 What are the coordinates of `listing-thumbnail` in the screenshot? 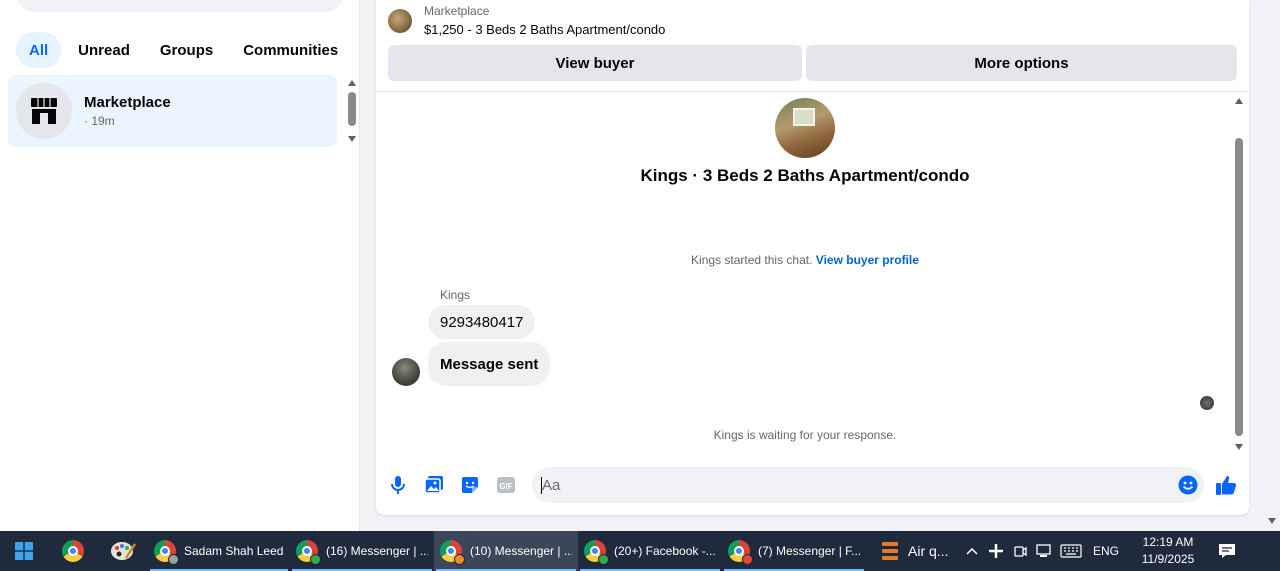 It's located at (400, 20).